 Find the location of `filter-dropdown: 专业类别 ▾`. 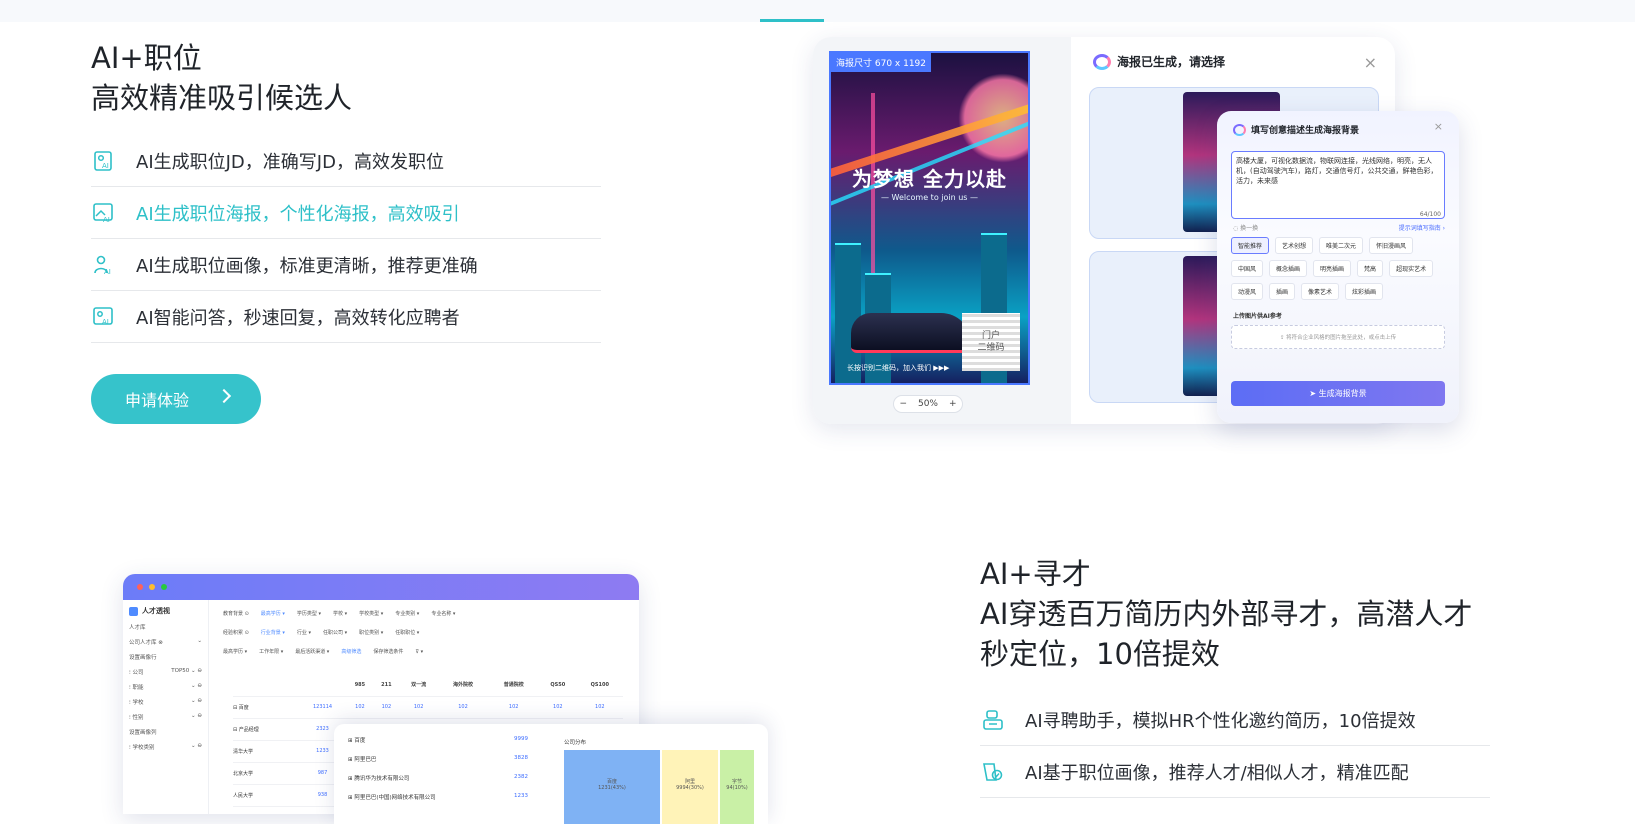

filter-dropdown: 专业类别 ▾ is located at coordinates (407, 614).